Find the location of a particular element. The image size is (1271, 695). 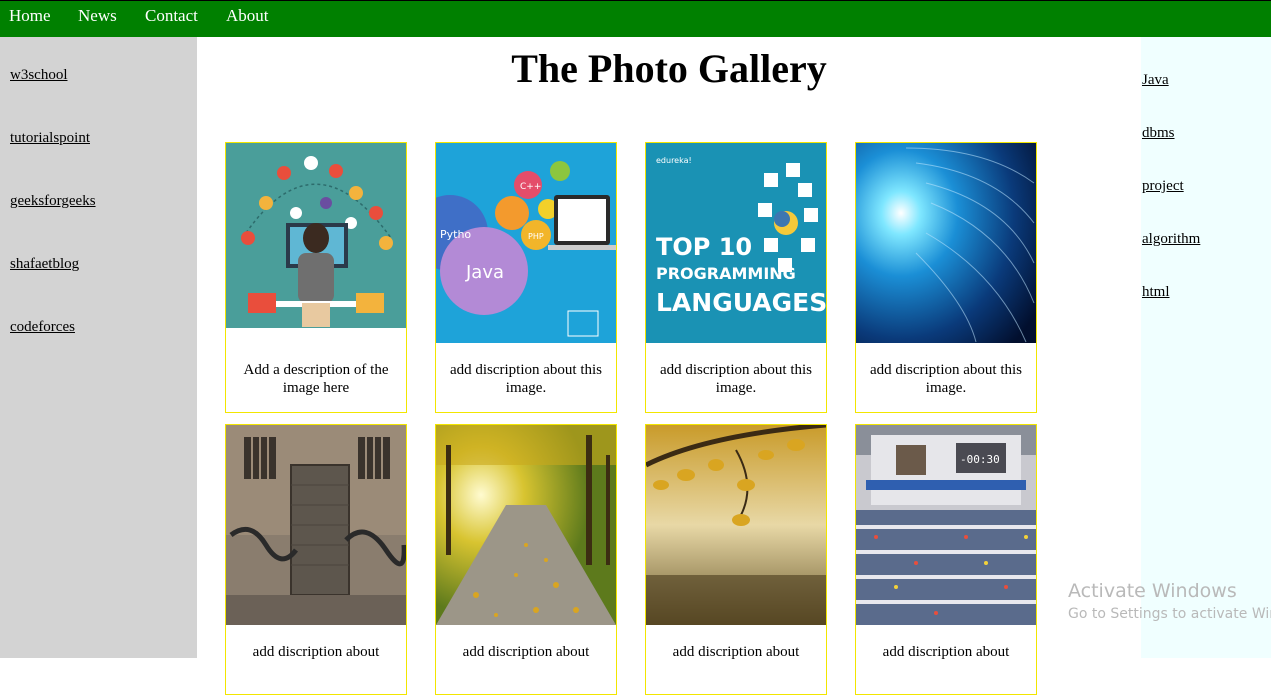

svg-text: PHP is located at coordinates (536, 236).